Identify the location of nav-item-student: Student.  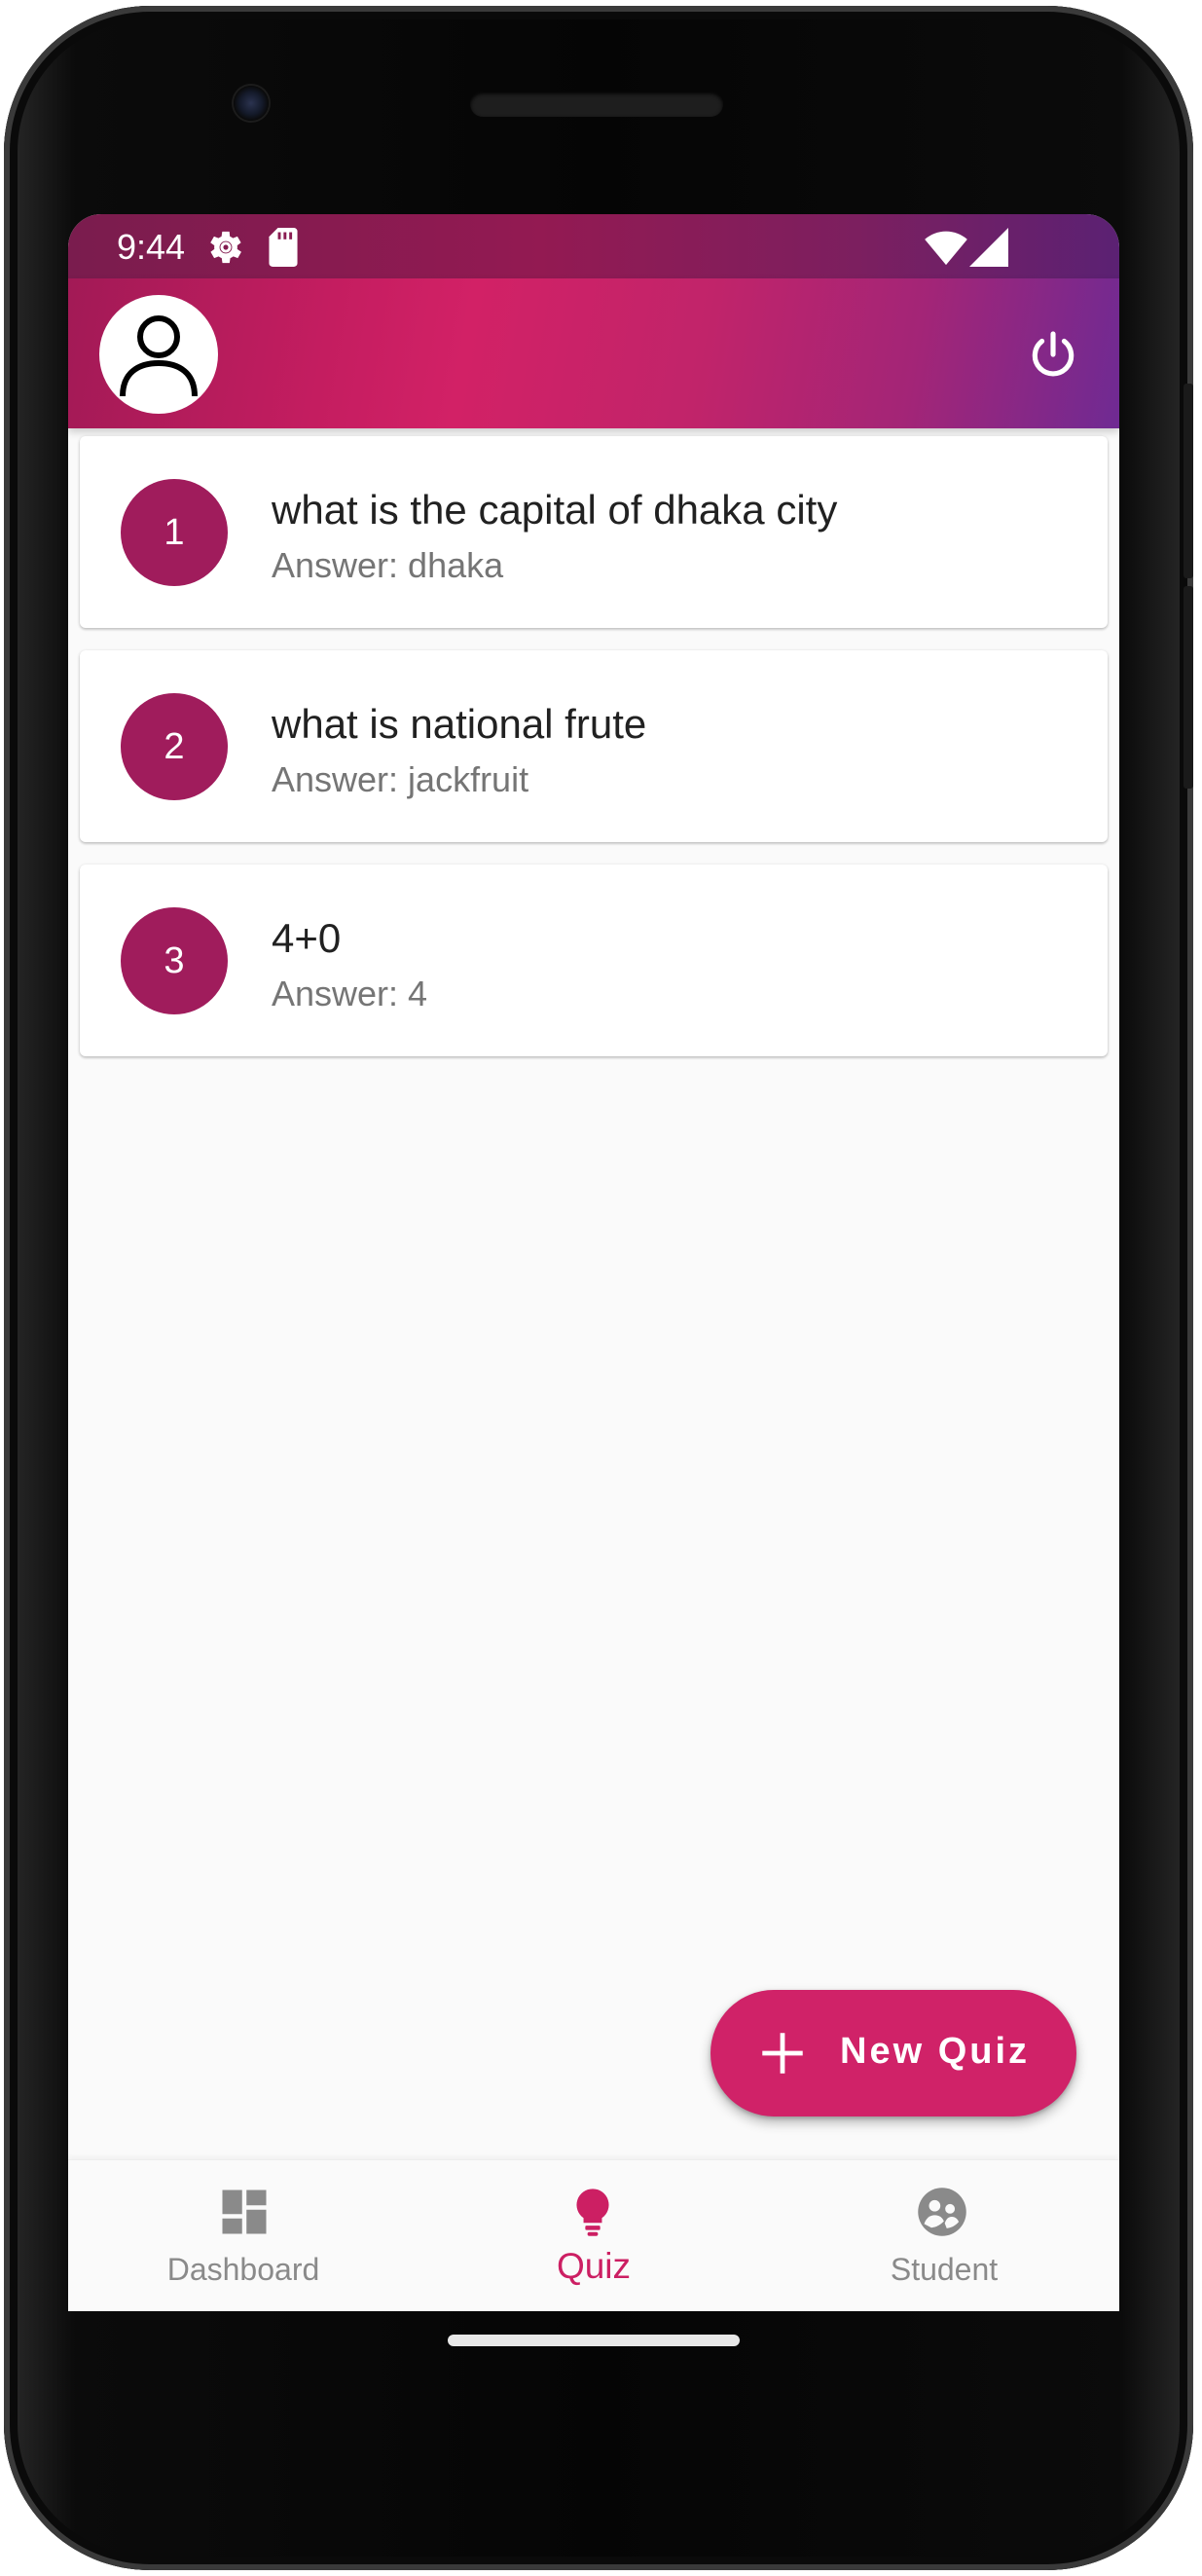
(944, 2235).